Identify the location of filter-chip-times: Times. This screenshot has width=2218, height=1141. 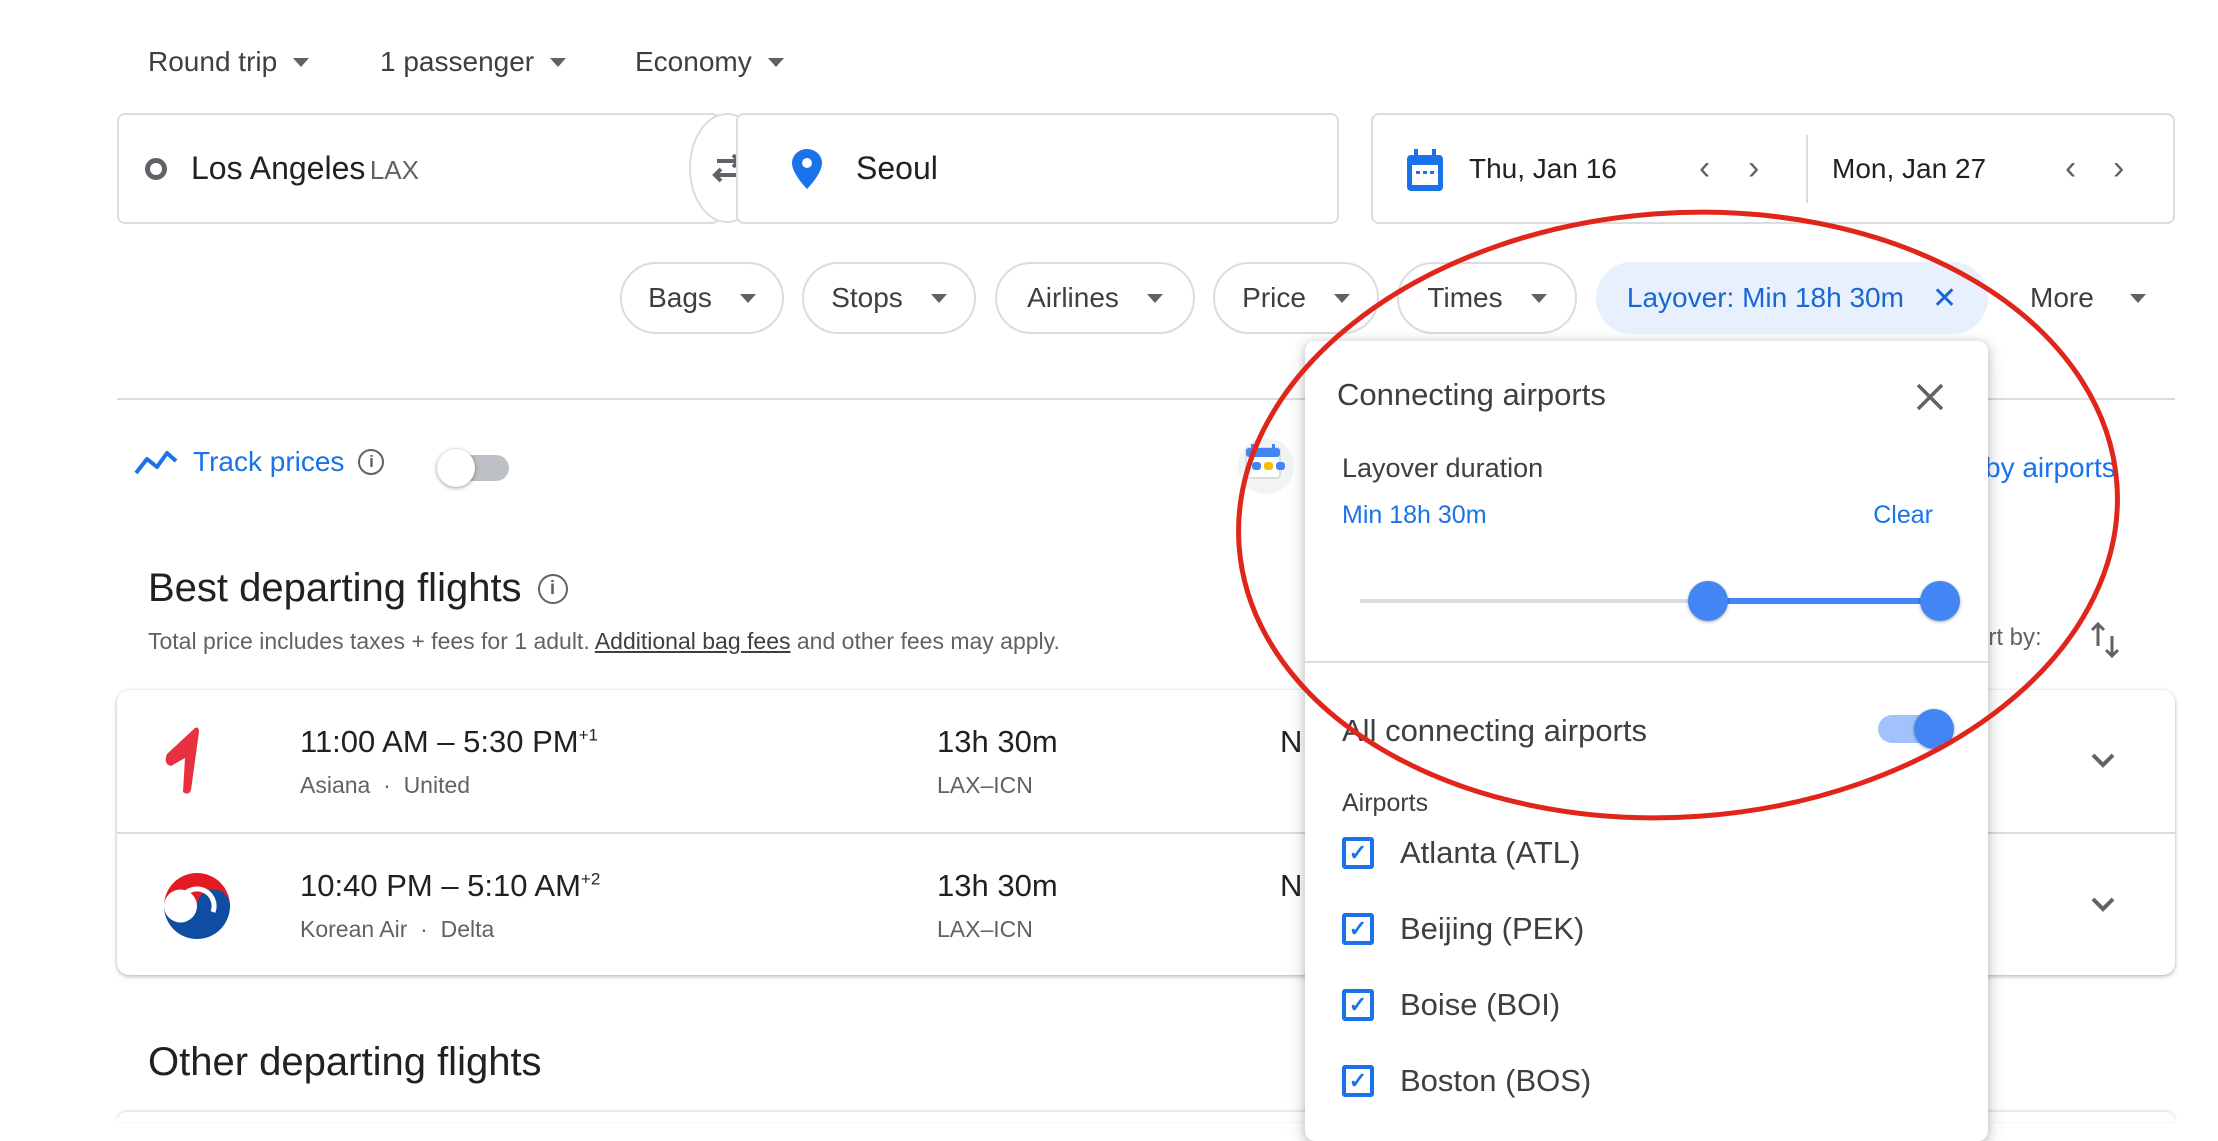
(1487, 298).